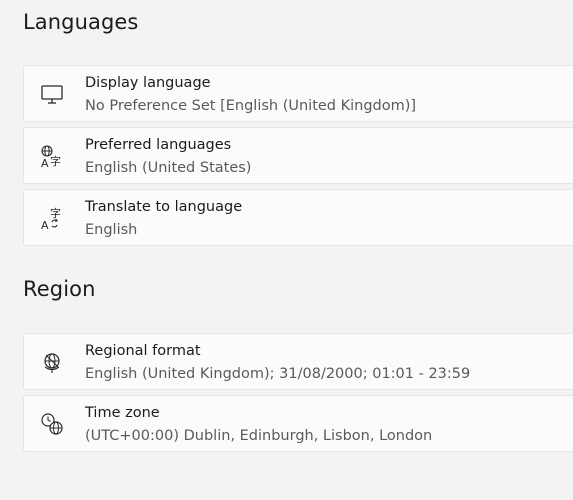  I want to click on translate-language-value: English, so click(111, 230).